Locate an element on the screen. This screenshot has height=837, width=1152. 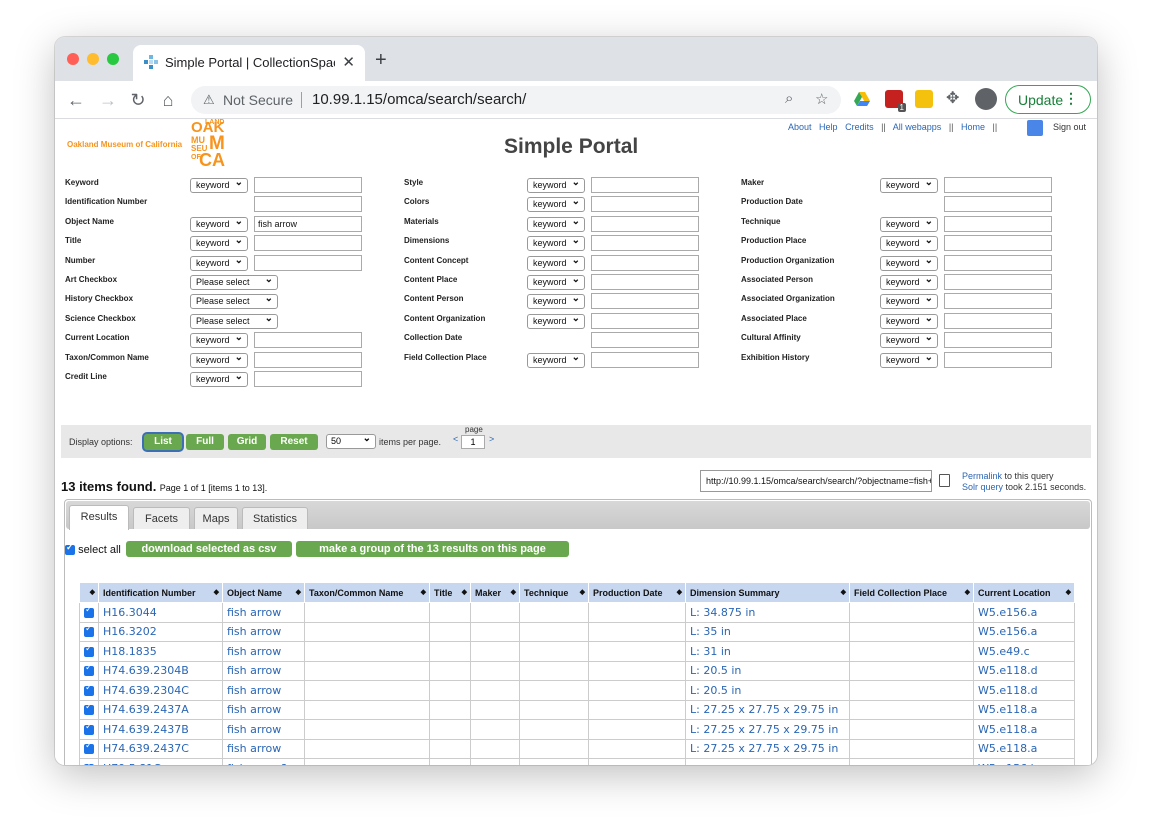
table-cell: H74.639.2437B is located at coordinates (160, 729).